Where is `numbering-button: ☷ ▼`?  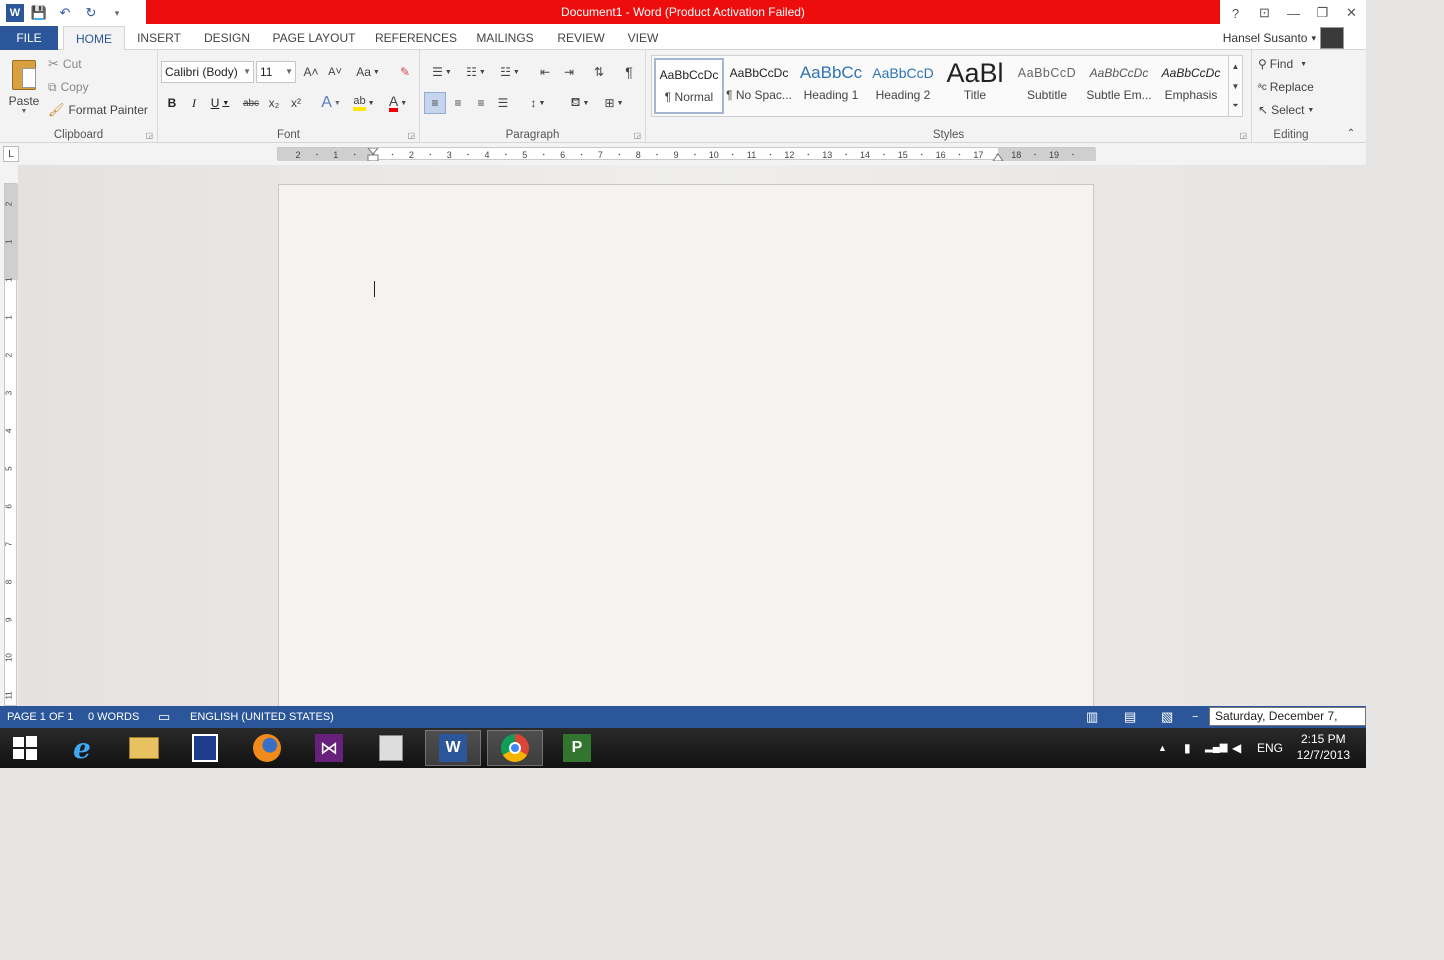
numbering-button: ☷ ▼ is located at coordinates (476, 72).